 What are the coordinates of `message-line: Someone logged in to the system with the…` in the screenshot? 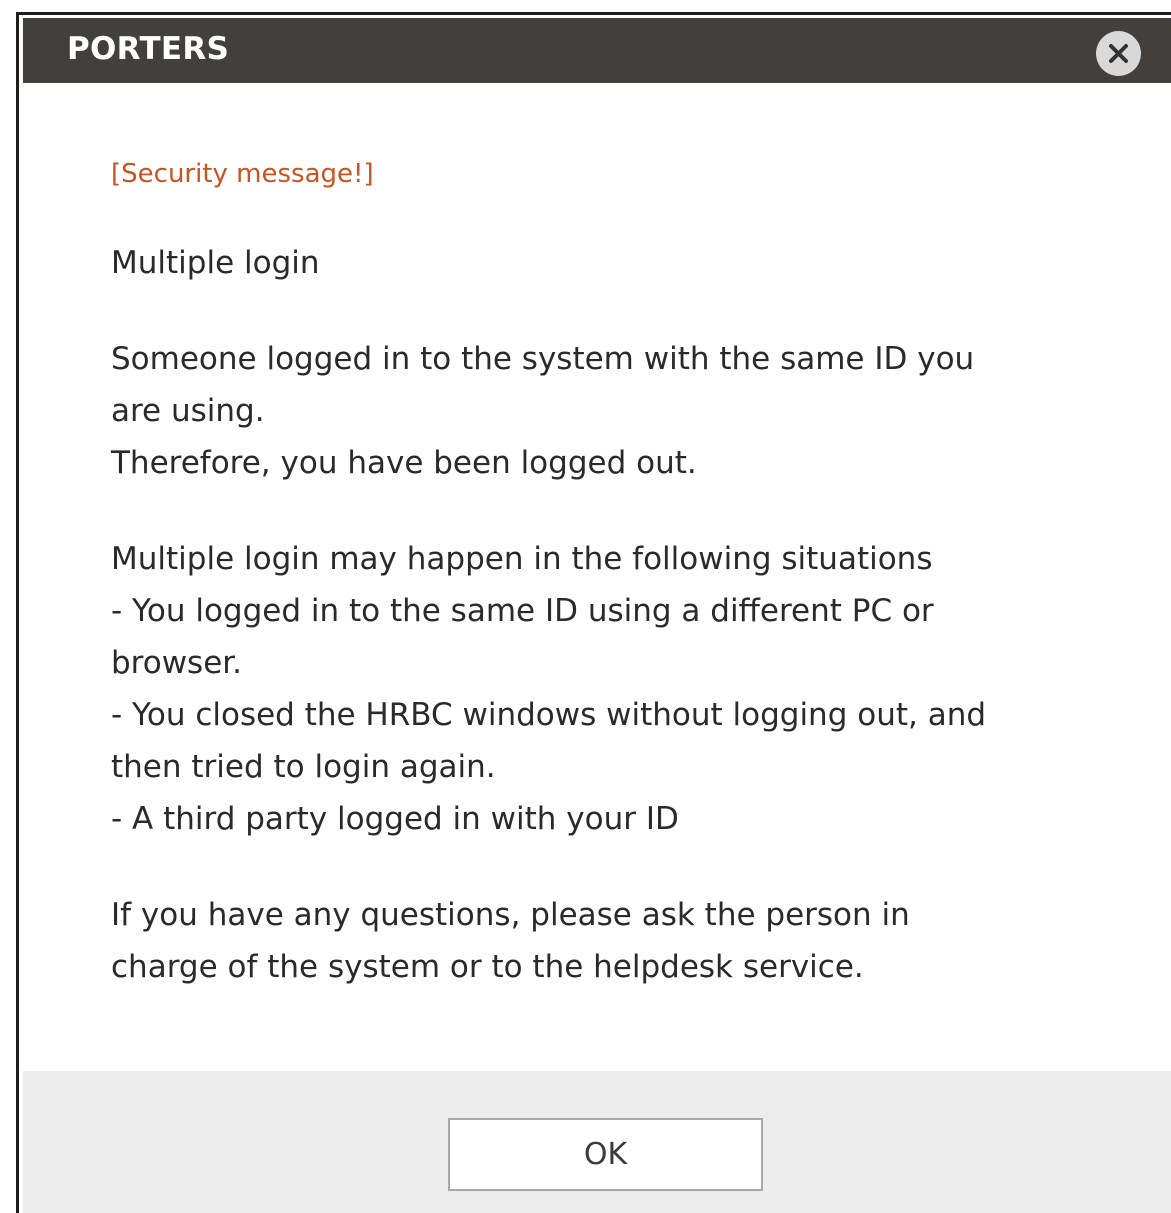 It's located at (543, 359).